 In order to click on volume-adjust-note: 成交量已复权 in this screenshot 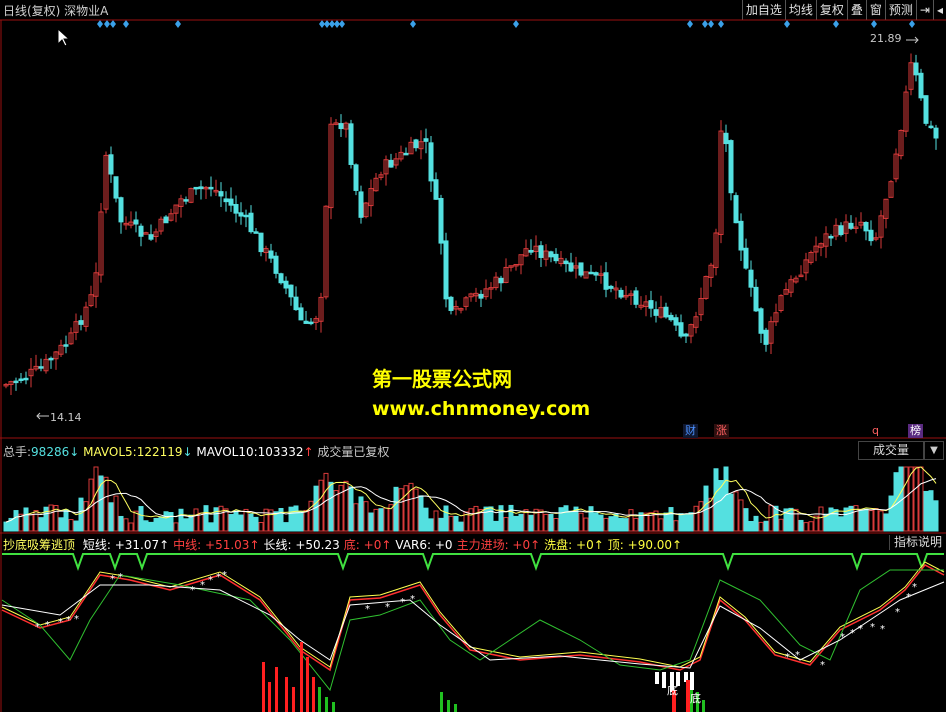, I will do `click(353, 452)`.